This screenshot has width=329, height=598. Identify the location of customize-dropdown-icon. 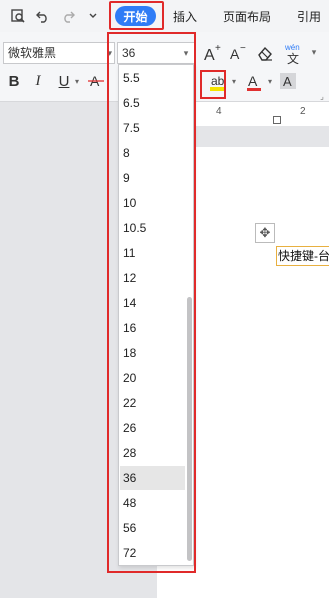
(93, 16).